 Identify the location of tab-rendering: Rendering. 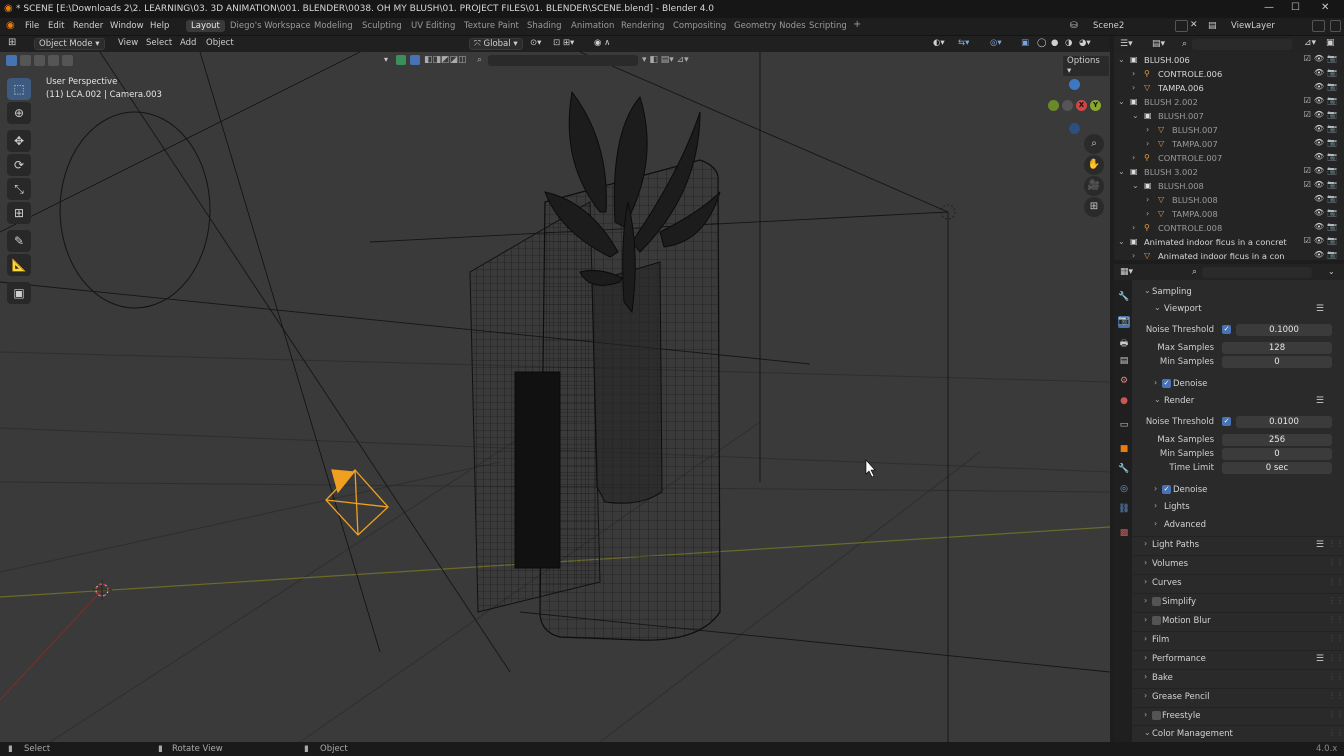
(642, 26).